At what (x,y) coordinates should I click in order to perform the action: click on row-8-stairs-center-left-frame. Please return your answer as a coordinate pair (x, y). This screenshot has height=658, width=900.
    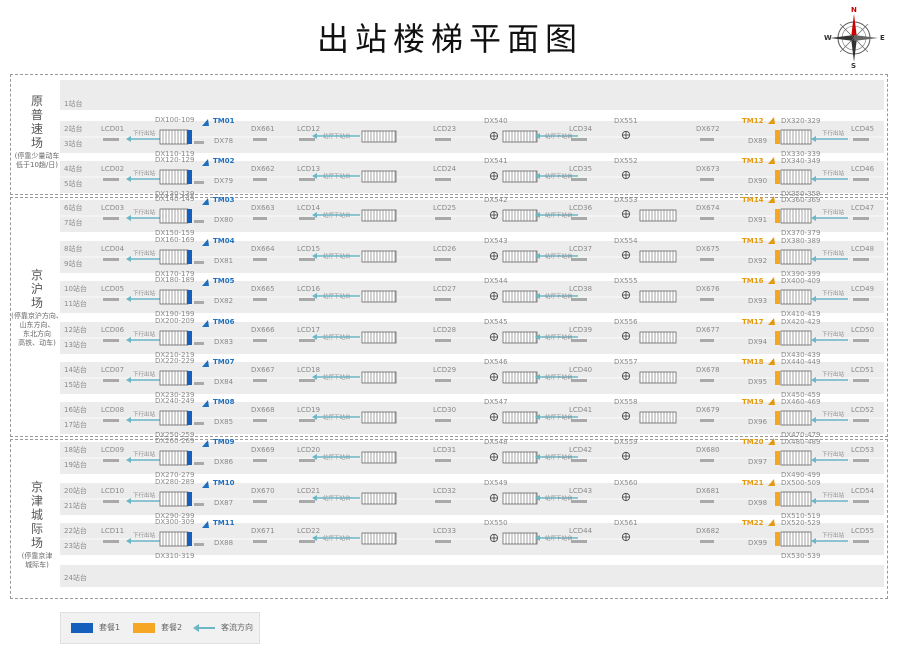
    Looking at the image, I should click on (379, 377).